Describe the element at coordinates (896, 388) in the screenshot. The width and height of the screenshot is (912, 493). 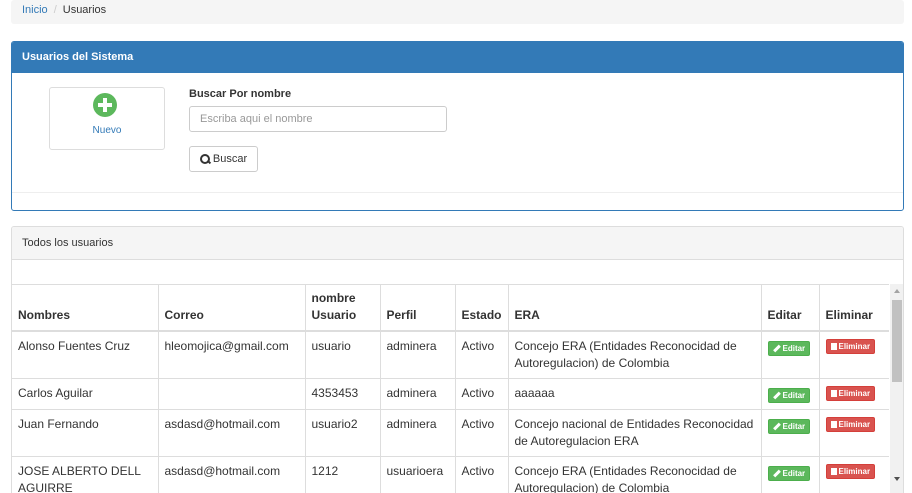
I see `table-scrollbar` at that location.